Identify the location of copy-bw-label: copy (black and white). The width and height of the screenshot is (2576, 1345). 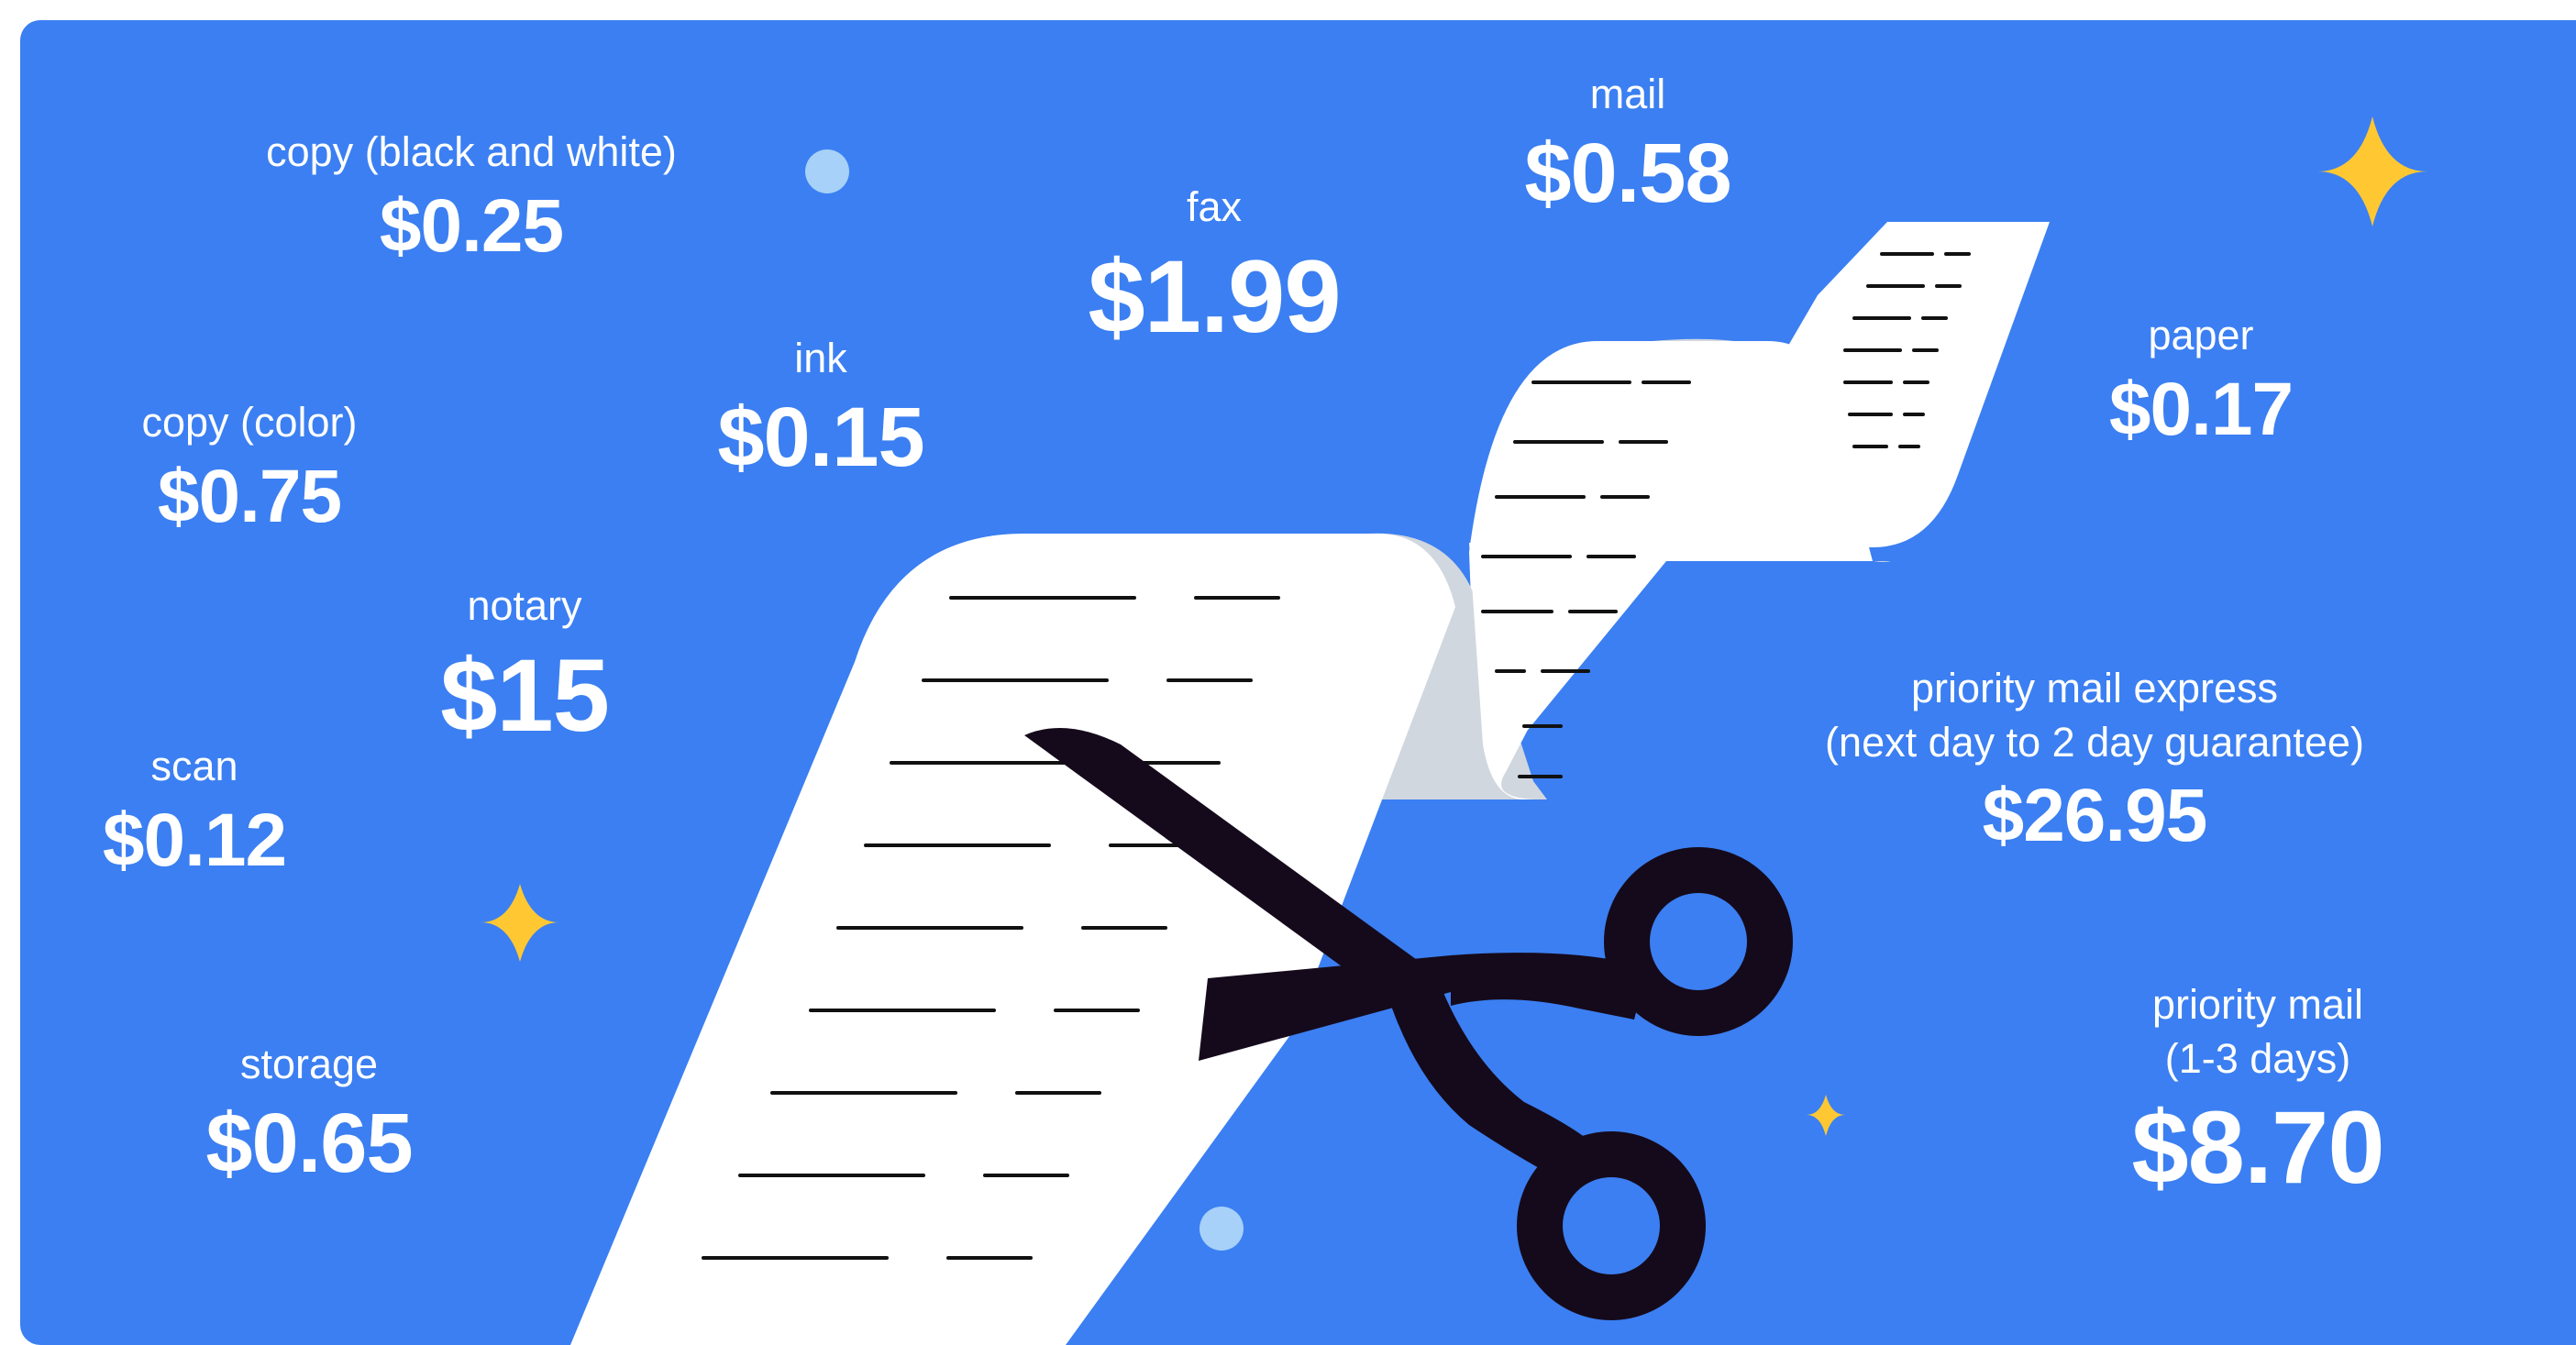
(471, 151).